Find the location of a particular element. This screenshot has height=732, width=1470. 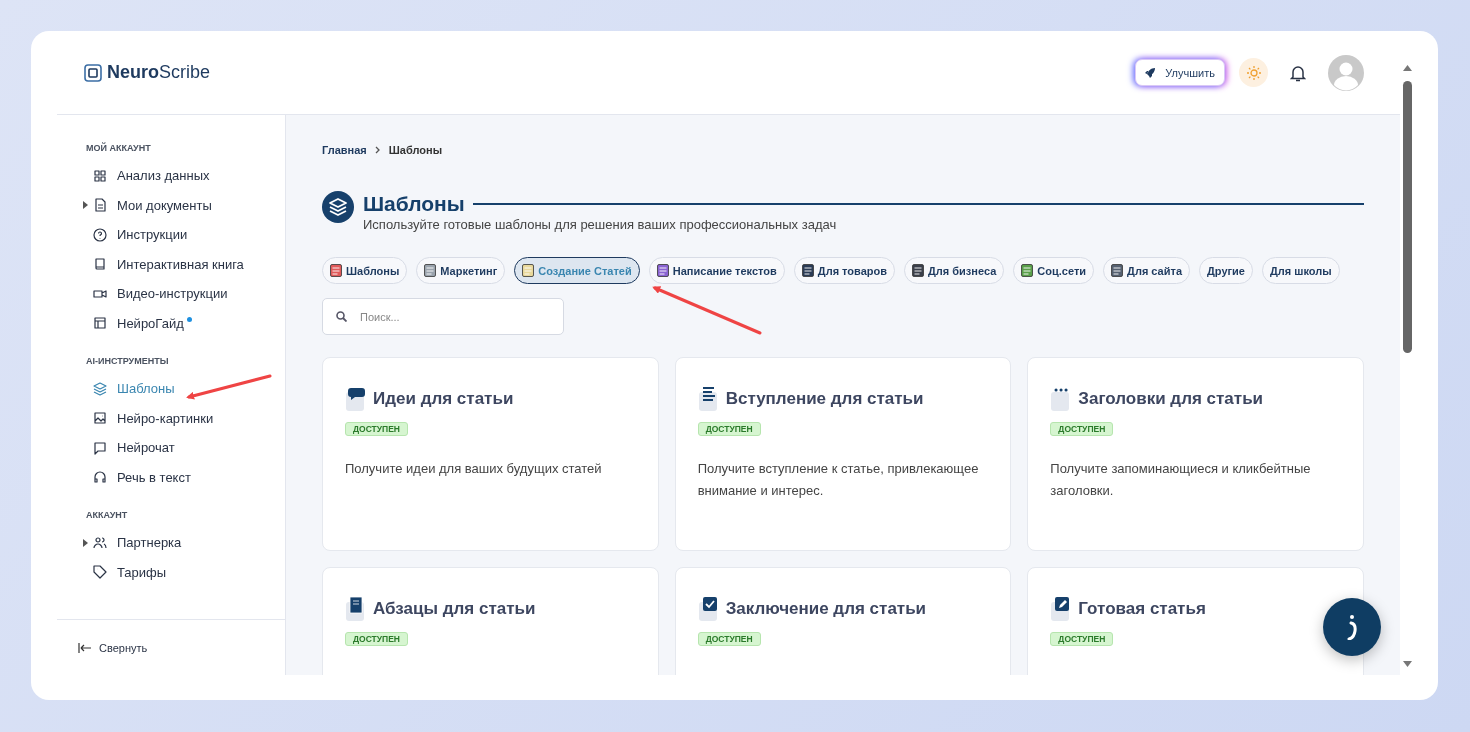

help-icon is located at coordinates (100, 234).